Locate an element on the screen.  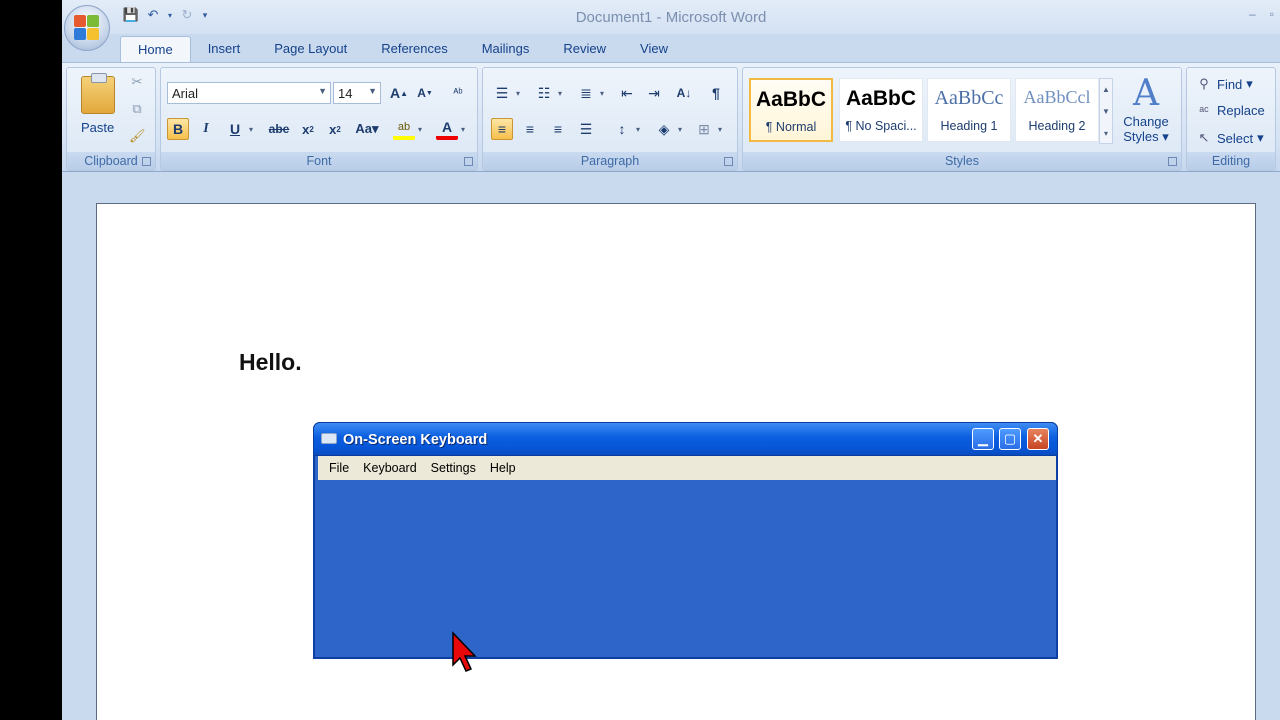
osk-minimize-button: ▁ is located at coordinates (983, 439).